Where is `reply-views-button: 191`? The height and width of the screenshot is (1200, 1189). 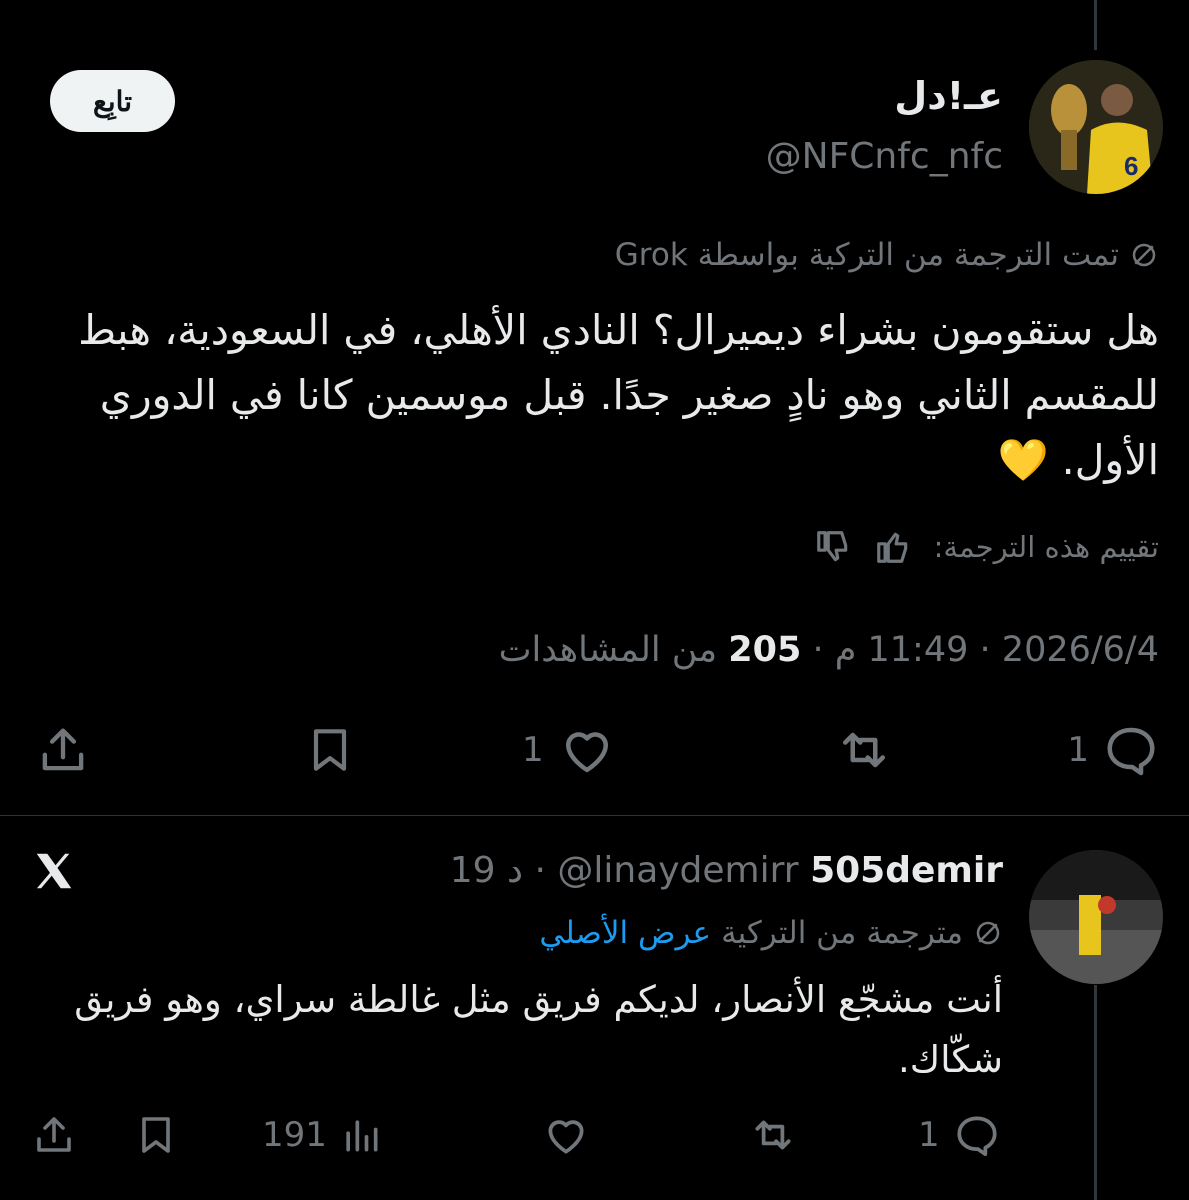
reply-views-button: 191 is located at coordinates (322, 1135).